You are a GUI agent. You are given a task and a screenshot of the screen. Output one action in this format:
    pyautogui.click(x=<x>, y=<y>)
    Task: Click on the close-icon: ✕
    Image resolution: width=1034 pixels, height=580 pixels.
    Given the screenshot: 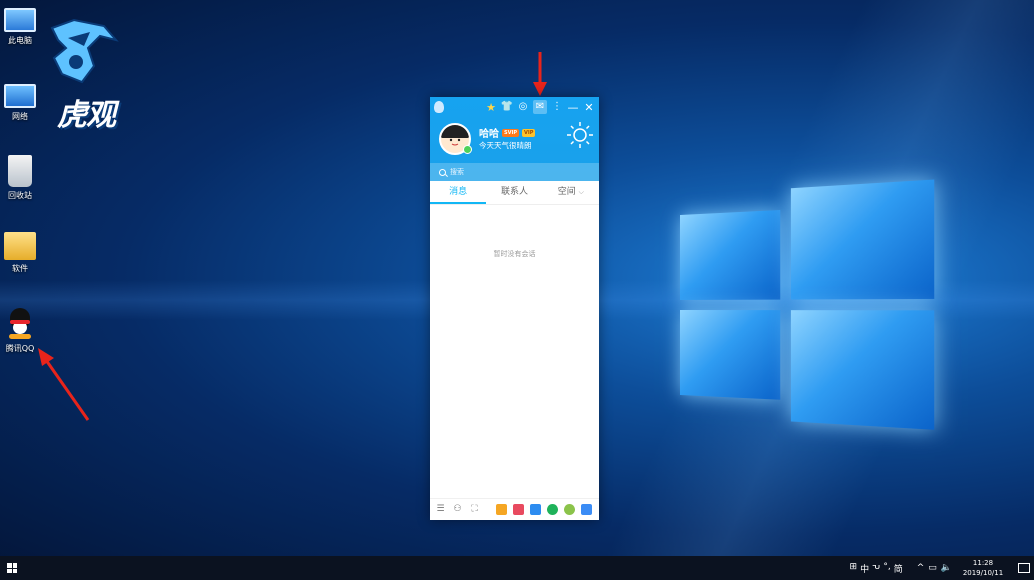 What is the action you would take?
    pyautogui.click(x=589, y=107)
    